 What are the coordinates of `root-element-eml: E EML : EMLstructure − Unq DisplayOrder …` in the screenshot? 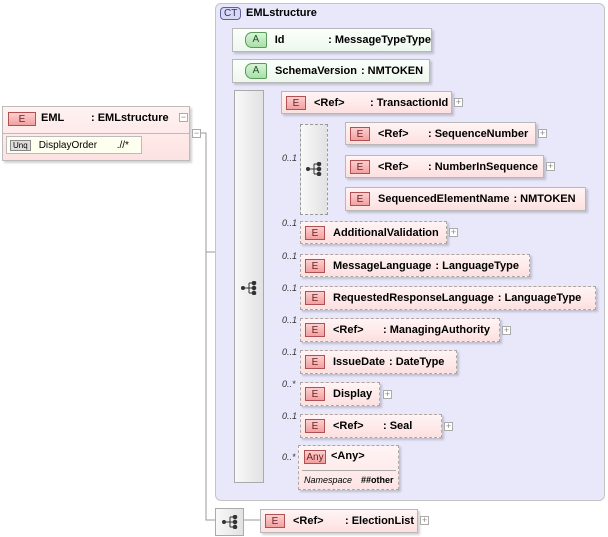 It's located at (96, 133).